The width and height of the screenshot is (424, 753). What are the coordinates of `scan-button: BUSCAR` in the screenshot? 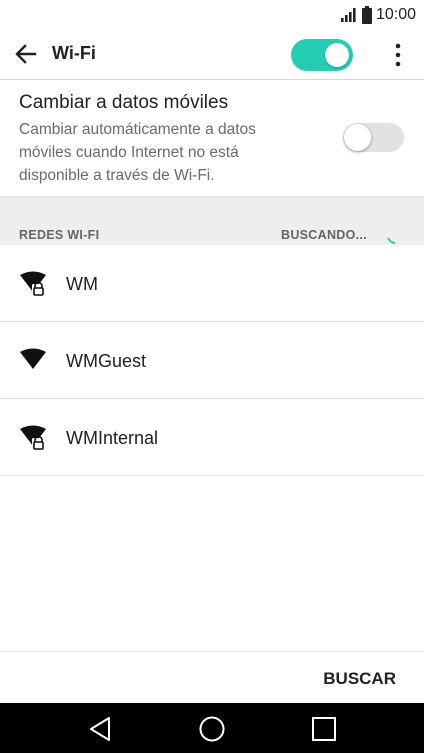 It's located at (359, 679).